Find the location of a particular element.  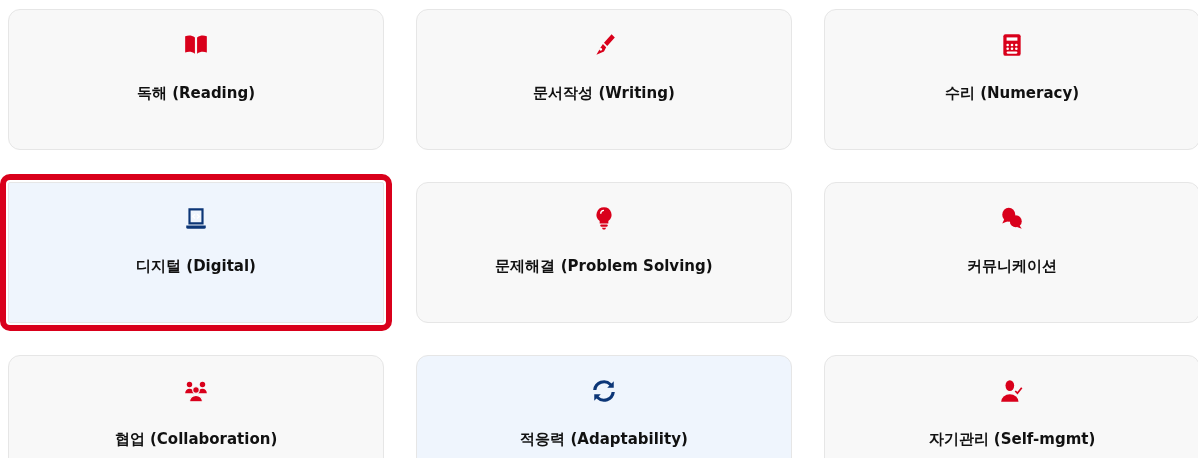

skill-card: 협업 (Collaboration) is located at coordinates (196, 406).